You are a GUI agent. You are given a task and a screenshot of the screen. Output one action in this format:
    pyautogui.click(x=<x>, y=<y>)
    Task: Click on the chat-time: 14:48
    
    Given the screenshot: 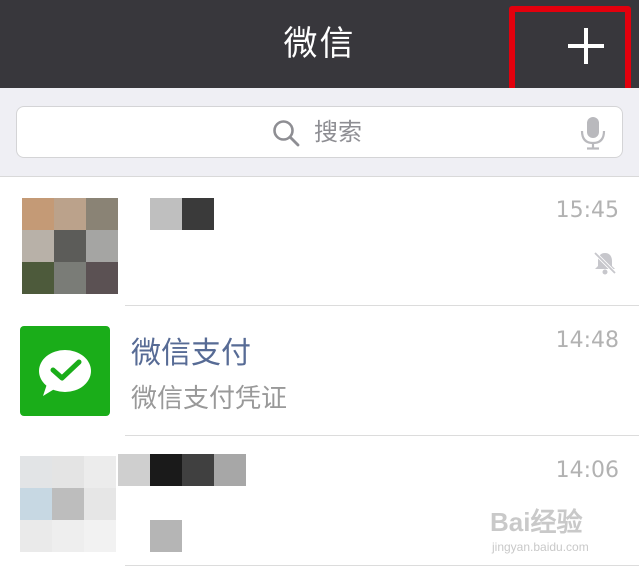 What is the action you would take?
    pyautogui.click(x=587, y=340)
    